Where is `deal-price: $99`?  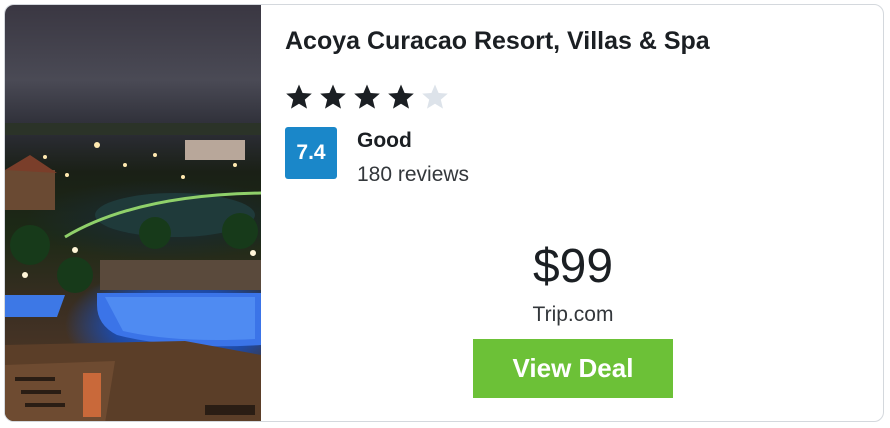
deal-price: $99 is located at coordinates (573, 266).